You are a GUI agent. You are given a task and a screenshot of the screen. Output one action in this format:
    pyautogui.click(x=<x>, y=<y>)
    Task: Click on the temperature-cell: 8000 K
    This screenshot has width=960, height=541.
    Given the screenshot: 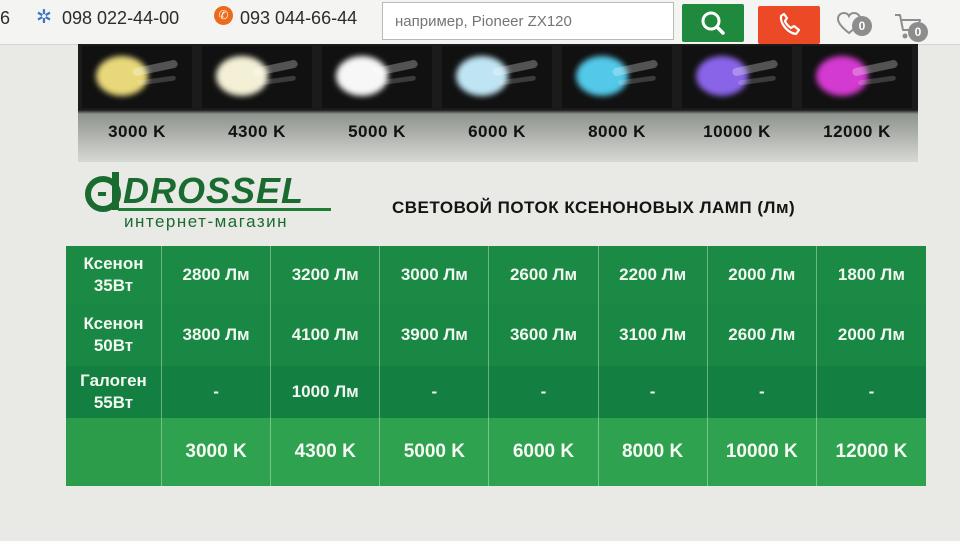 What is the action you would take?
    pyautogui.click(x=653, y=452)
    